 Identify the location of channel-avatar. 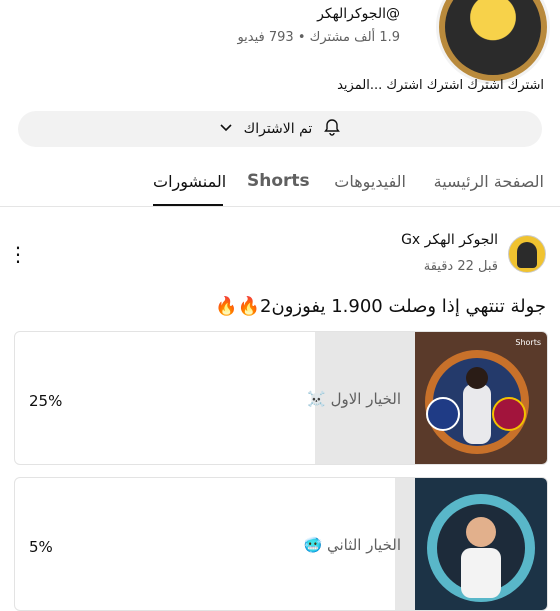
(493, 42).